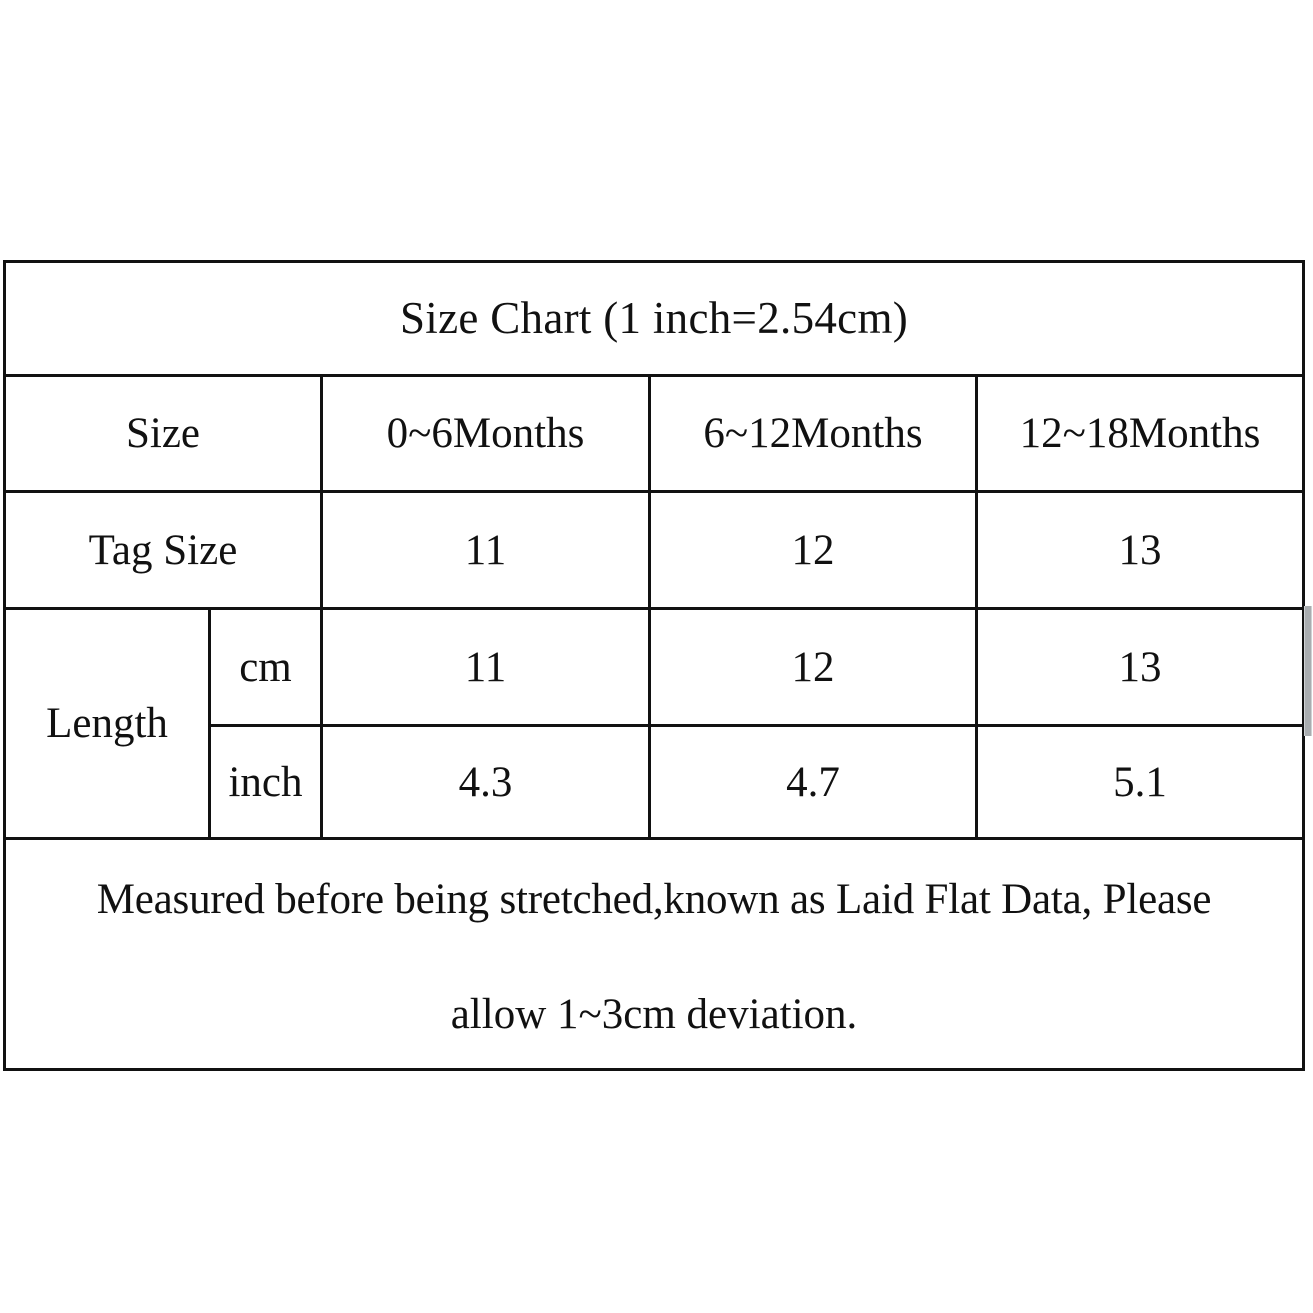  Describe the element at coordinates (485, 550) in the screenshot. I see `tag-size-value-0-6: 11` at that location.